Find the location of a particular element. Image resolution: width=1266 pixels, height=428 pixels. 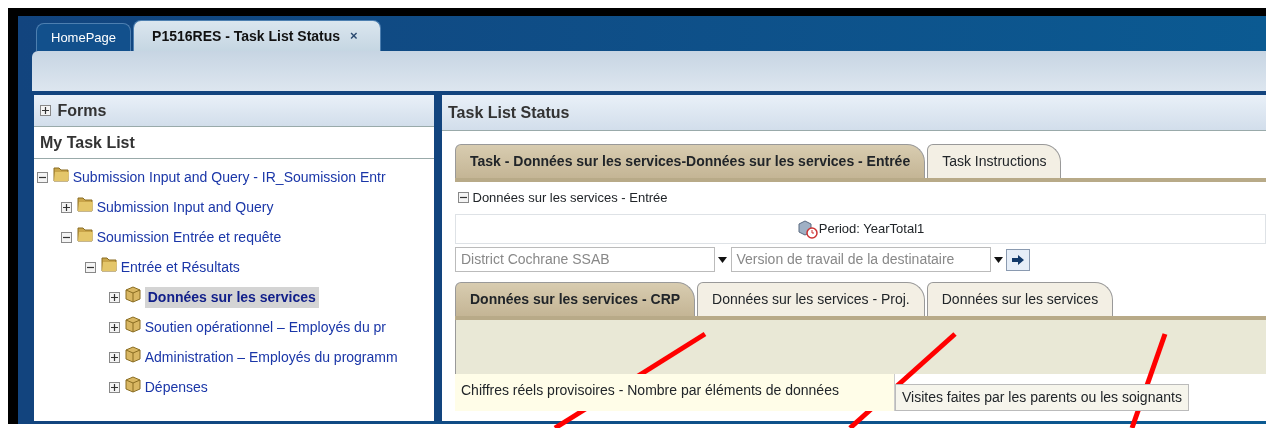

go-button is located at coordinates (1018, 259).